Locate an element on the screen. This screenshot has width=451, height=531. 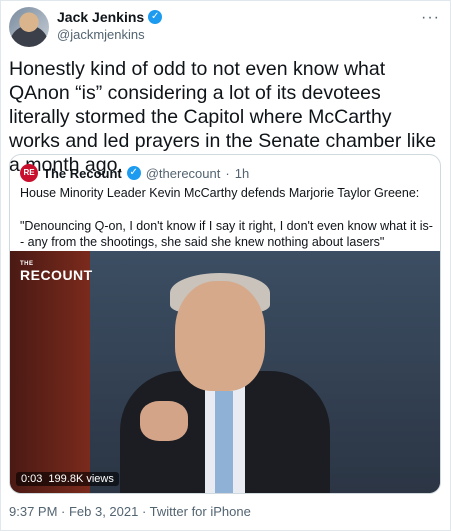
author-display-name: Jack Jenkins is located at coordinates (100, 17).